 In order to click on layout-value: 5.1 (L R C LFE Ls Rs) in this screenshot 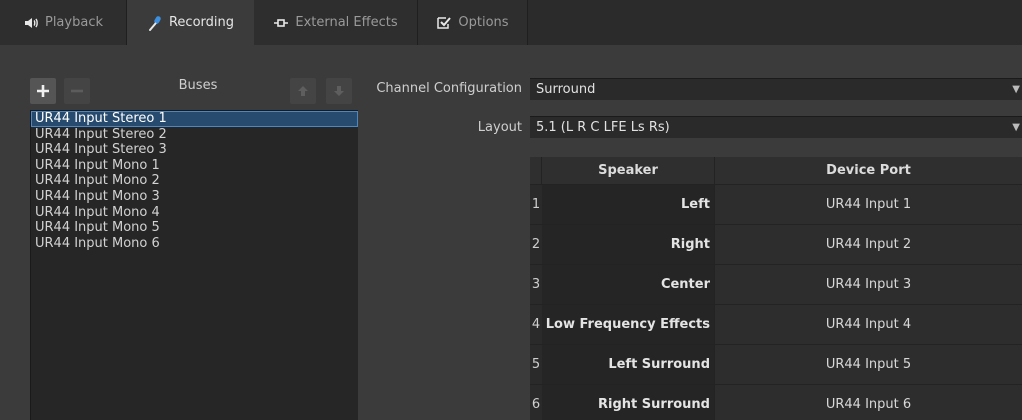, I will do `click(603, 127)`.